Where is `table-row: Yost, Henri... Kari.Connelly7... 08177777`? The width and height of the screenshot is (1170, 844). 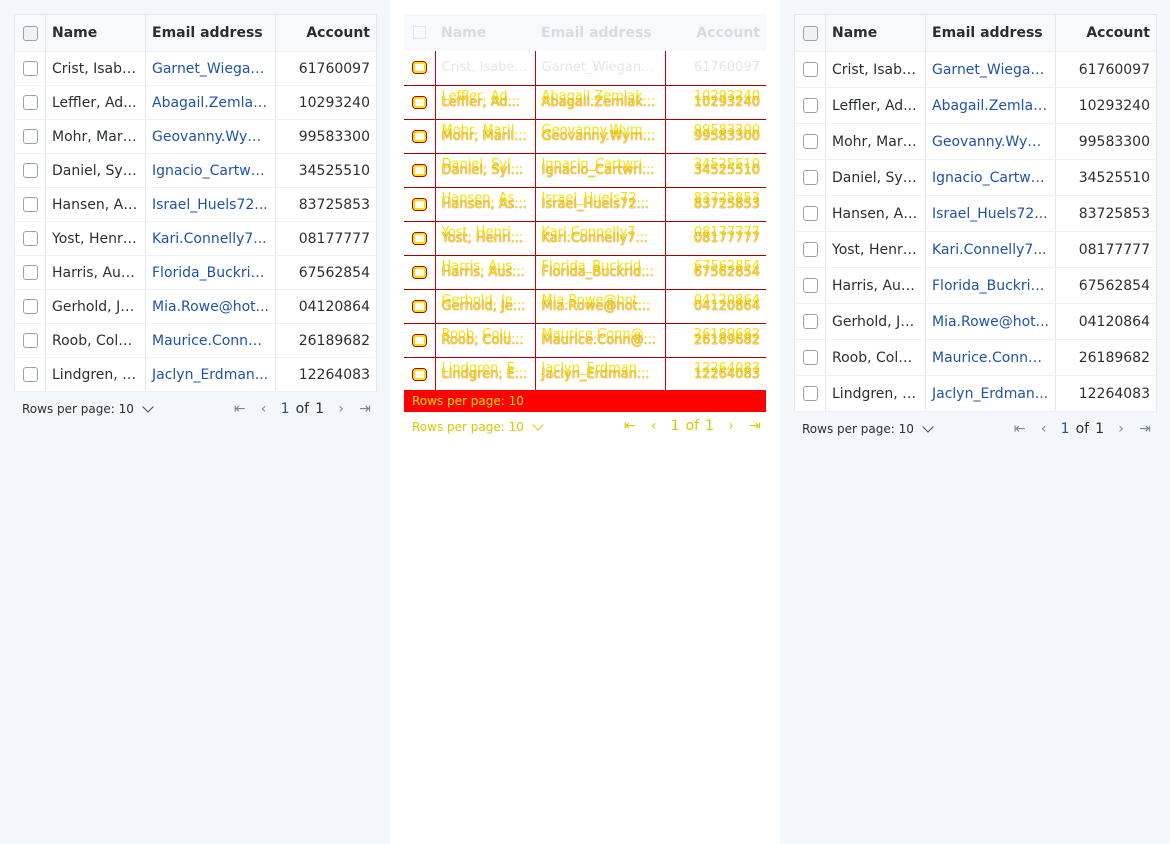 table-row: Yost, Henri... Kari.Connelly7... 08177777 is located at coordinates (975, 249).